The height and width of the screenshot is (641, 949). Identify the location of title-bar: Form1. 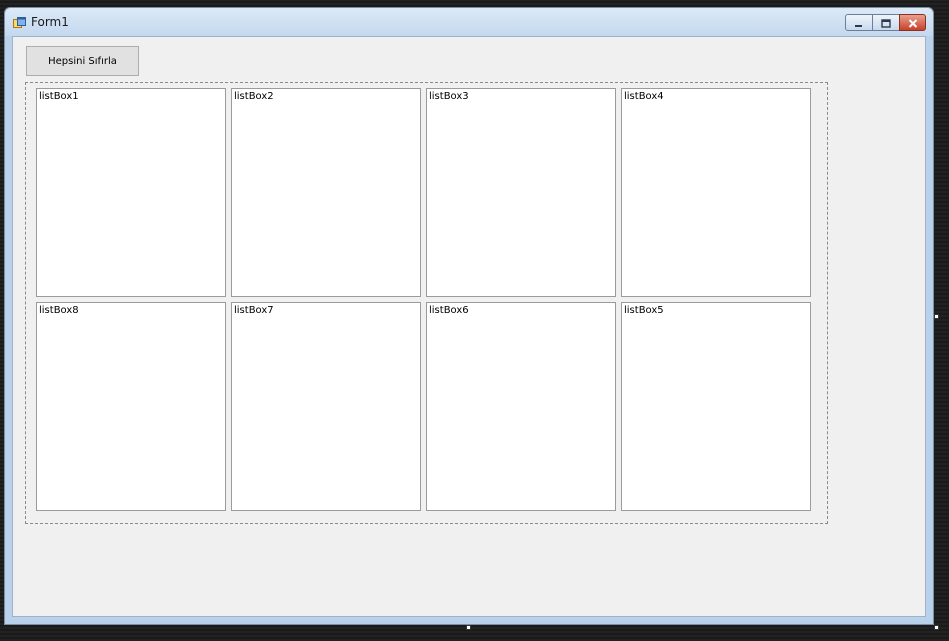
(469, 22).